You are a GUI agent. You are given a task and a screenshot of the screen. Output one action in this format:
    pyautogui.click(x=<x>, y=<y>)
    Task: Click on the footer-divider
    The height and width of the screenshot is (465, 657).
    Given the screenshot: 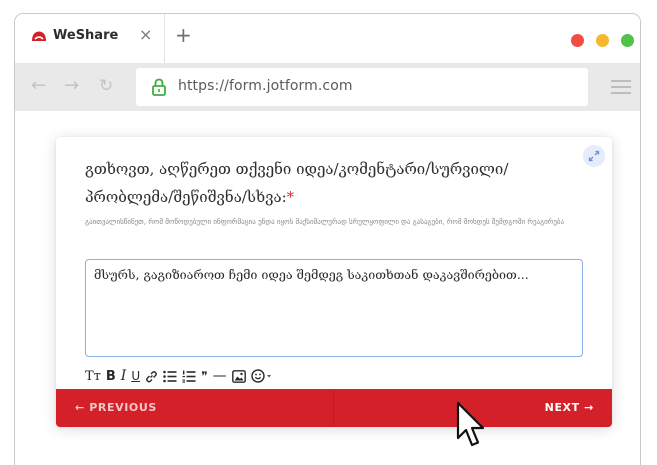 What is the action you would take?
    pyautogui.click(x=333, y=408)
    